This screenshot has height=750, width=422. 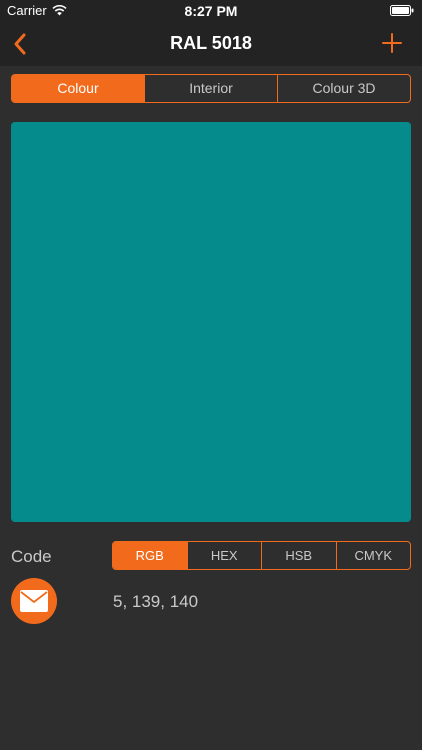 I want to click on tab-hsb: HSB, so click(x=298, y=555).